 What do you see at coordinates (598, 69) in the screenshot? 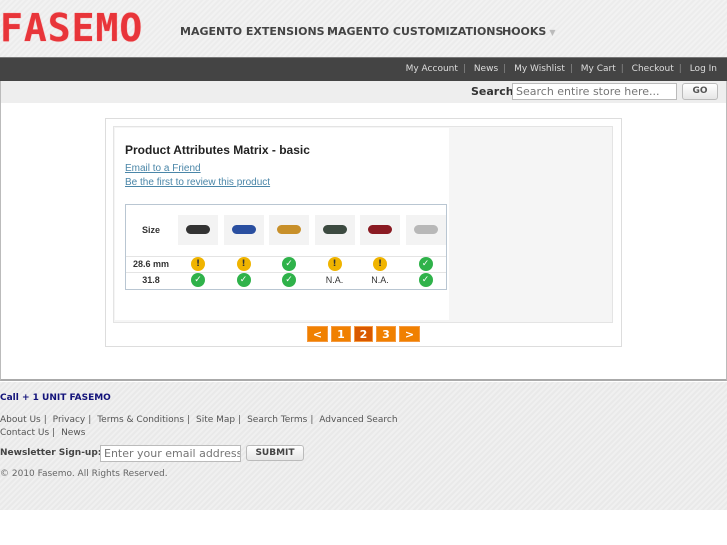
I see `link-my-cart: My Cart` at bounding box center [598, 69].